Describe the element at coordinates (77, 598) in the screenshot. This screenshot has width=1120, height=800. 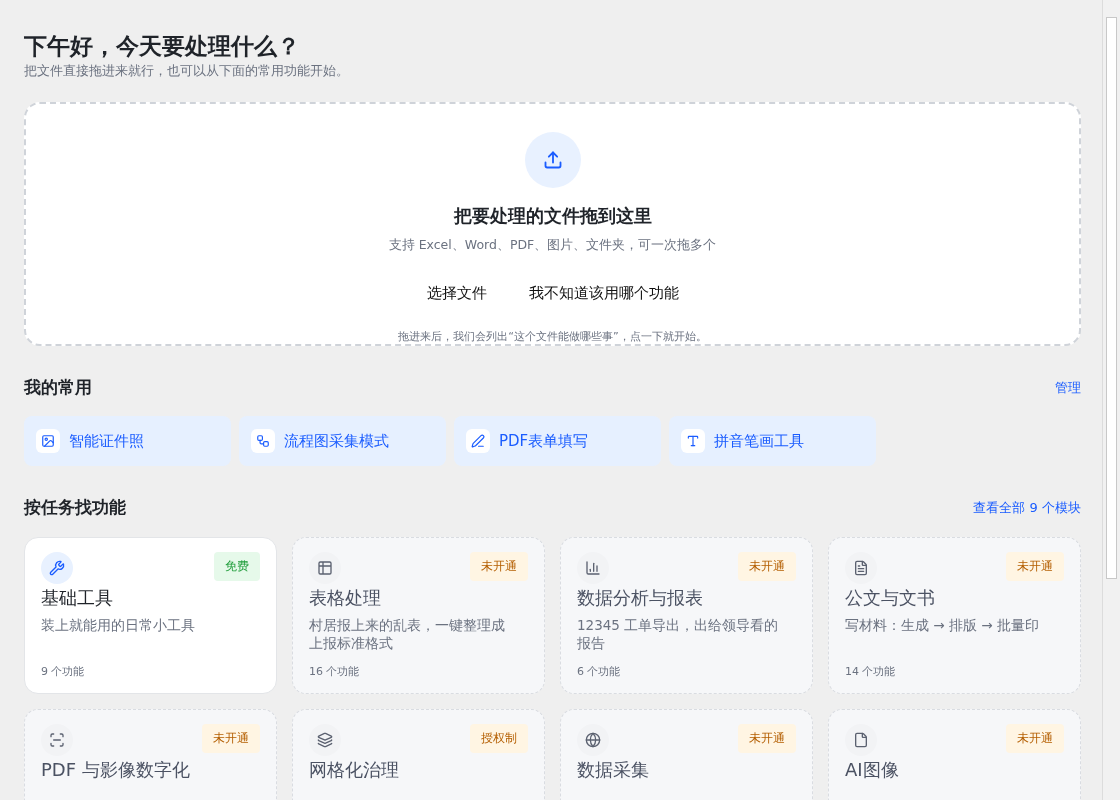
I see `module-title: 基础工具` at that location.